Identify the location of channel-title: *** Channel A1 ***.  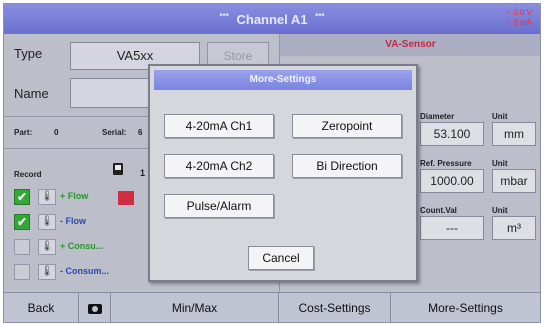
(272, 19).